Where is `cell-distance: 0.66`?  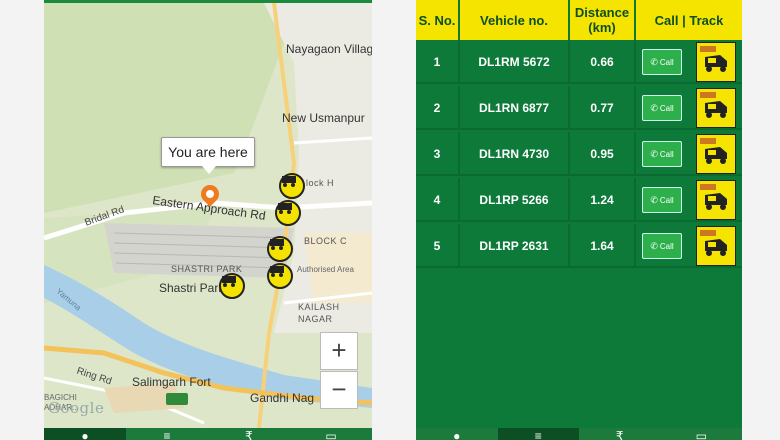 cell-distance: 0.66 is located at coordinates (603, 62).